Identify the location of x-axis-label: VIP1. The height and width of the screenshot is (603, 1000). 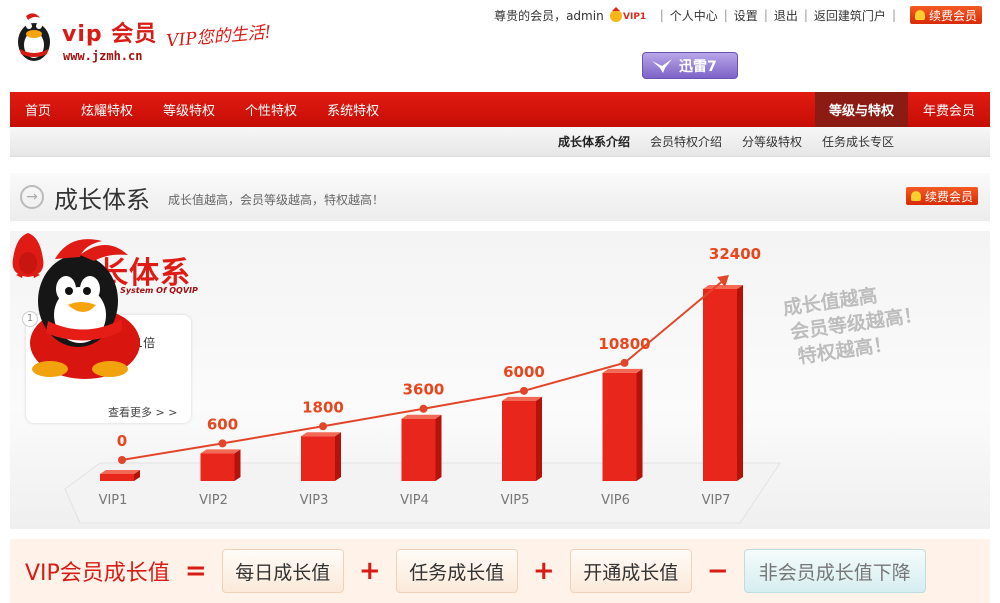
(113, 500).